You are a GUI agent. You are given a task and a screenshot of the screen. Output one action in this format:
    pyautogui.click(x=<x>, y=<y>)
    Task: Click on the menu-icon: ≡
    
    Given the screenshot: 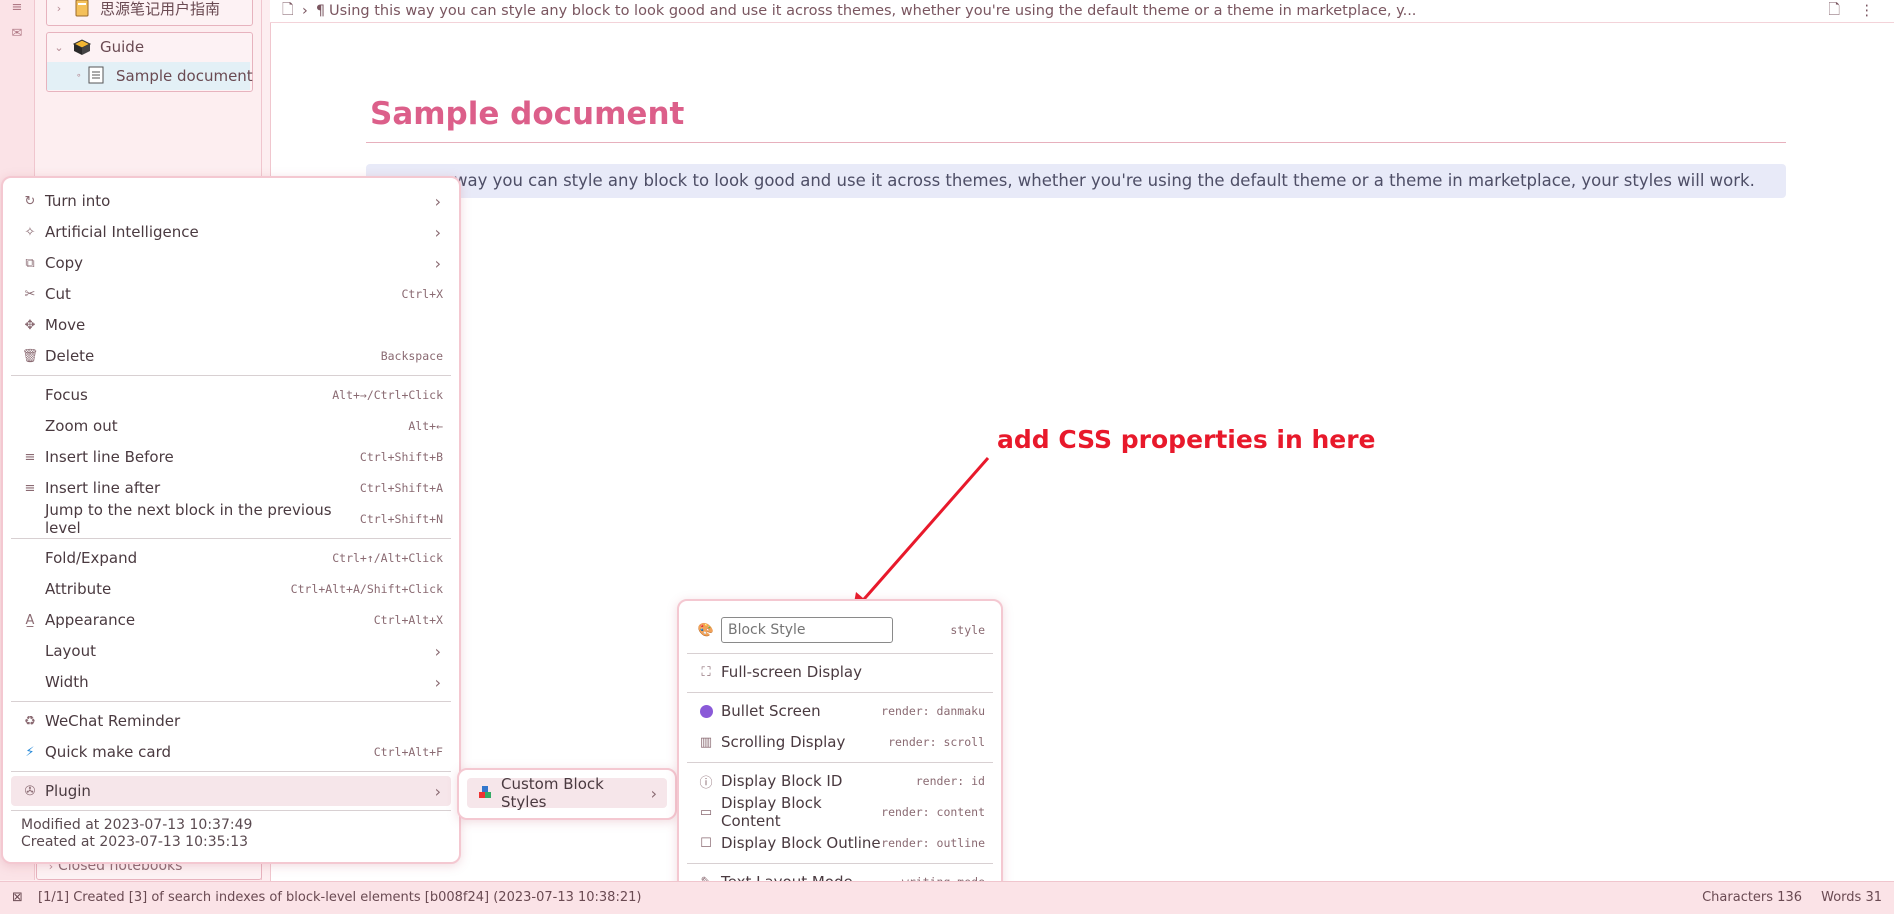 What is the action you would take?
    pyautogui.click(x=17, y=8)
    